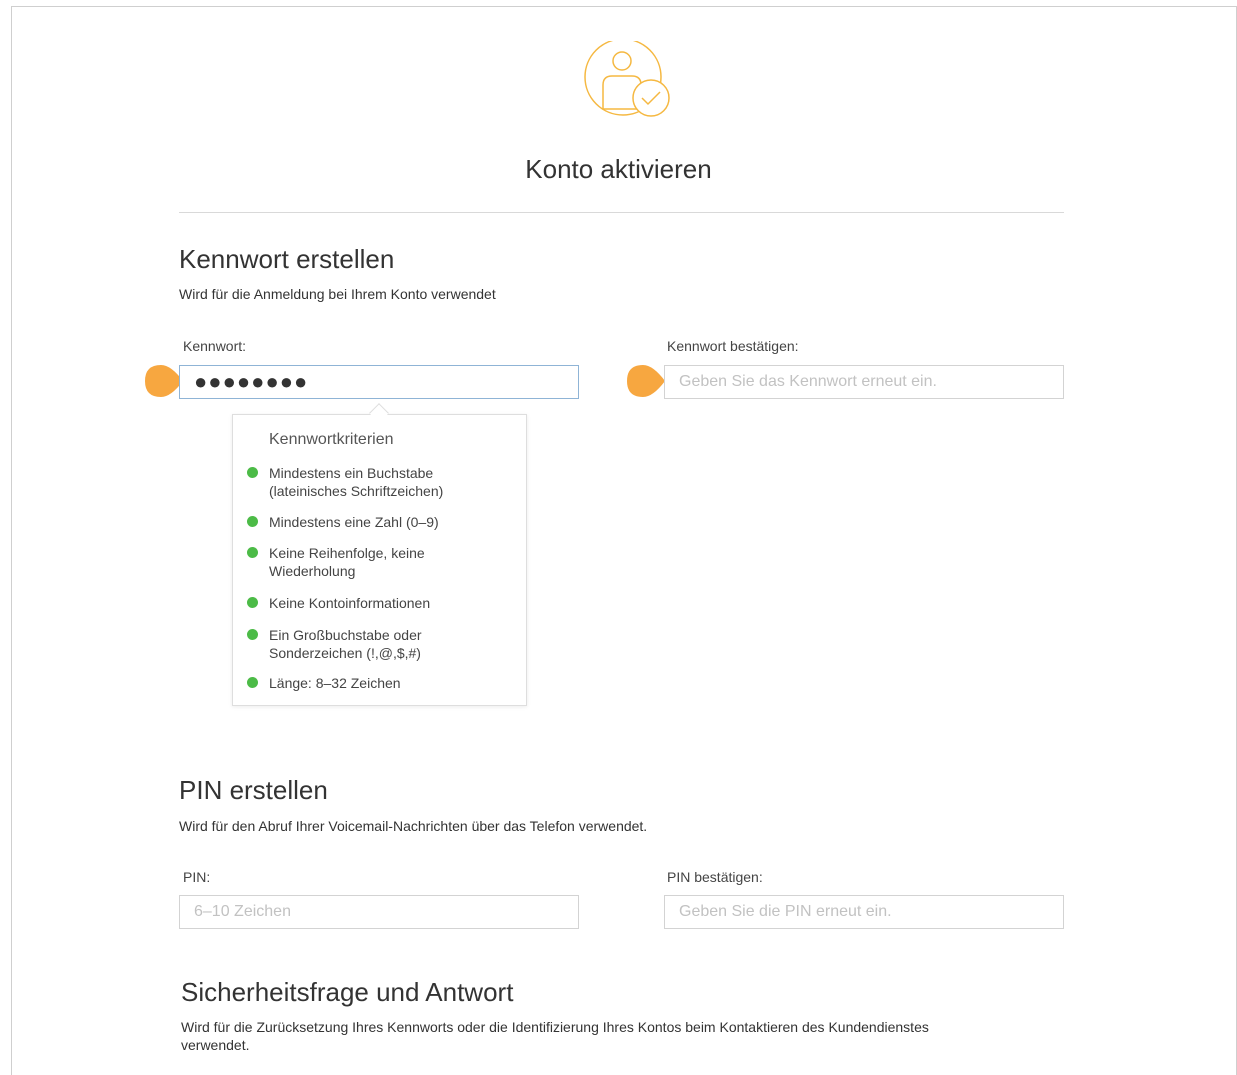 The width and height of the screenshot is (1237, 1075). Describe the element at coordinates (287, 259) in the screenshot. I see `password-section-title: Kennwort erstellen` at that location.